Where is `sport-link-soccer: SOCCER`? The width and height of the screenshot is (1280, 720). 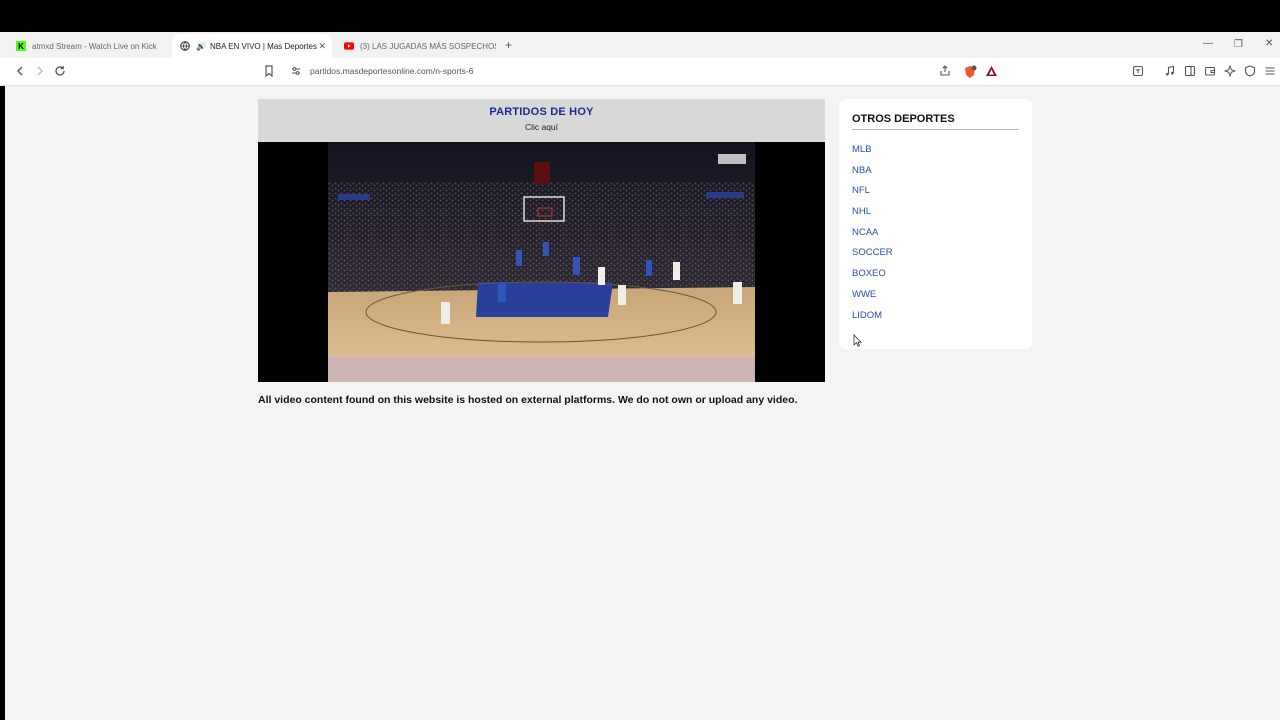
sport-link-soccer: SOCCER is located at coordinates (935, 253).